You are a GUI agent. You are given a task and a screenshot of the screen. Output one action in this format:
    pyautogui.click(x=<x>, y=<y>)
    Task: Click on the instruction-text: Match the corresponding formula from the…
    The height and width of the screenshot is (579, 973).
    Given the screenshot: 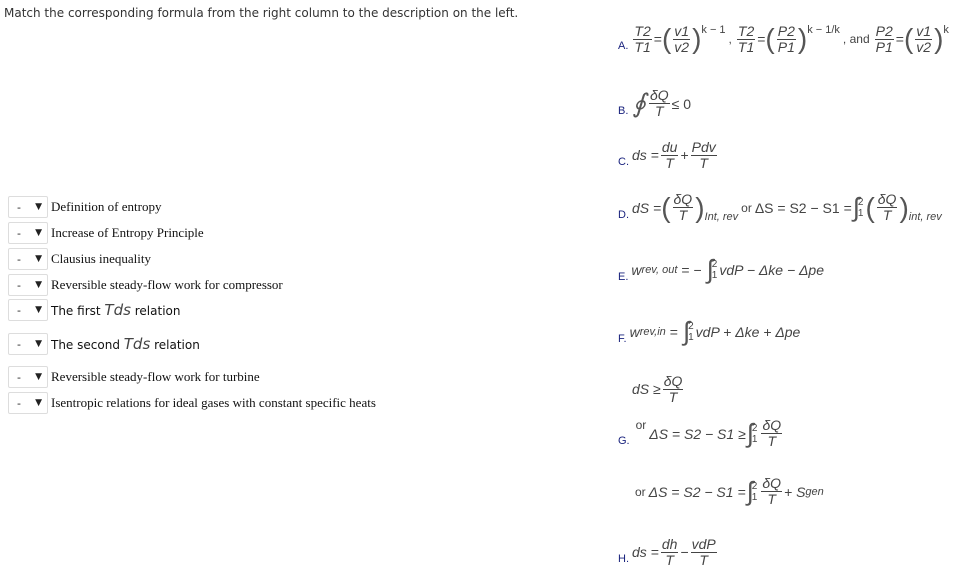 What is the action you would take?
    pyautogui.click(x=261, y=13)
    